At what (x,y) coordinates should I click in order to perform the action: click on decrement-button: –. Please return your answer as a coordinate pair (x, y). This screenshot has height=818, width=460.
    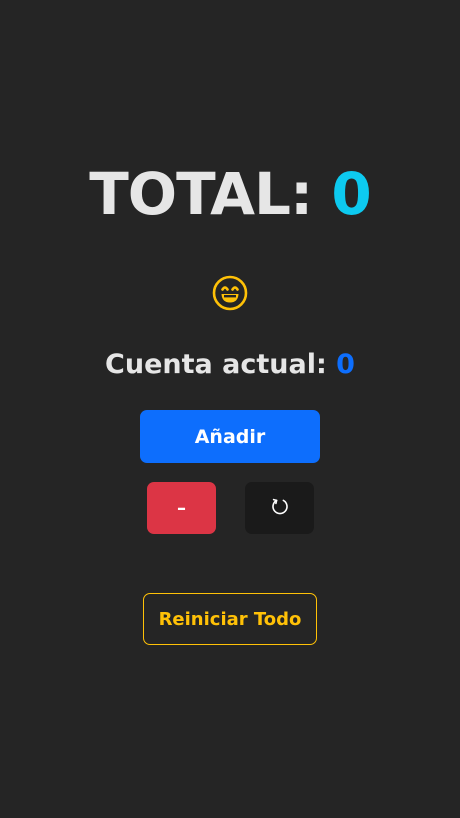
    Looking at the image, I should click on (181, 508).